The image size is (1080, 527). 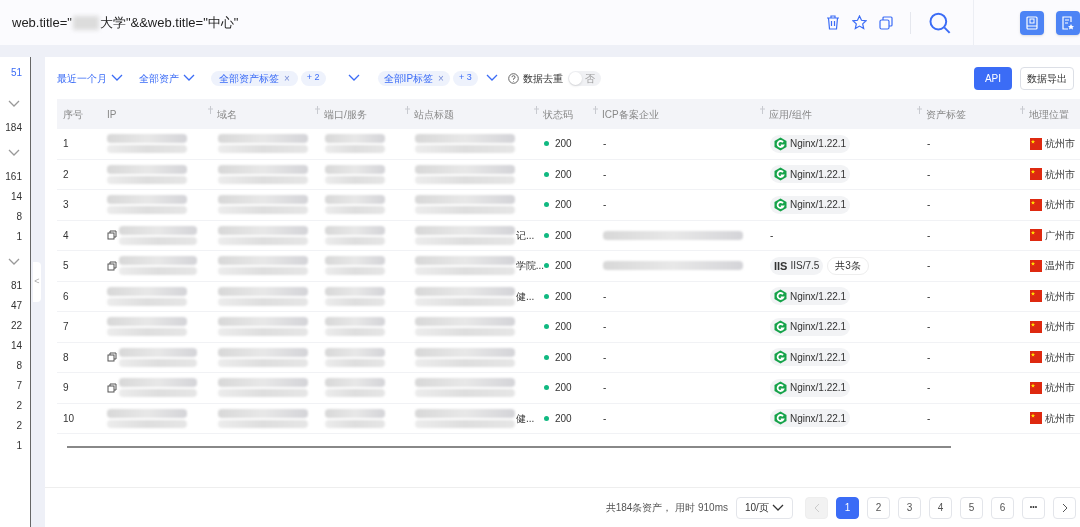 What do you see at coordinates (413, 78) in the screenshot?
I see `ip-tag-chip: 全部IP标签 ×` at bounding box center [413, 78].